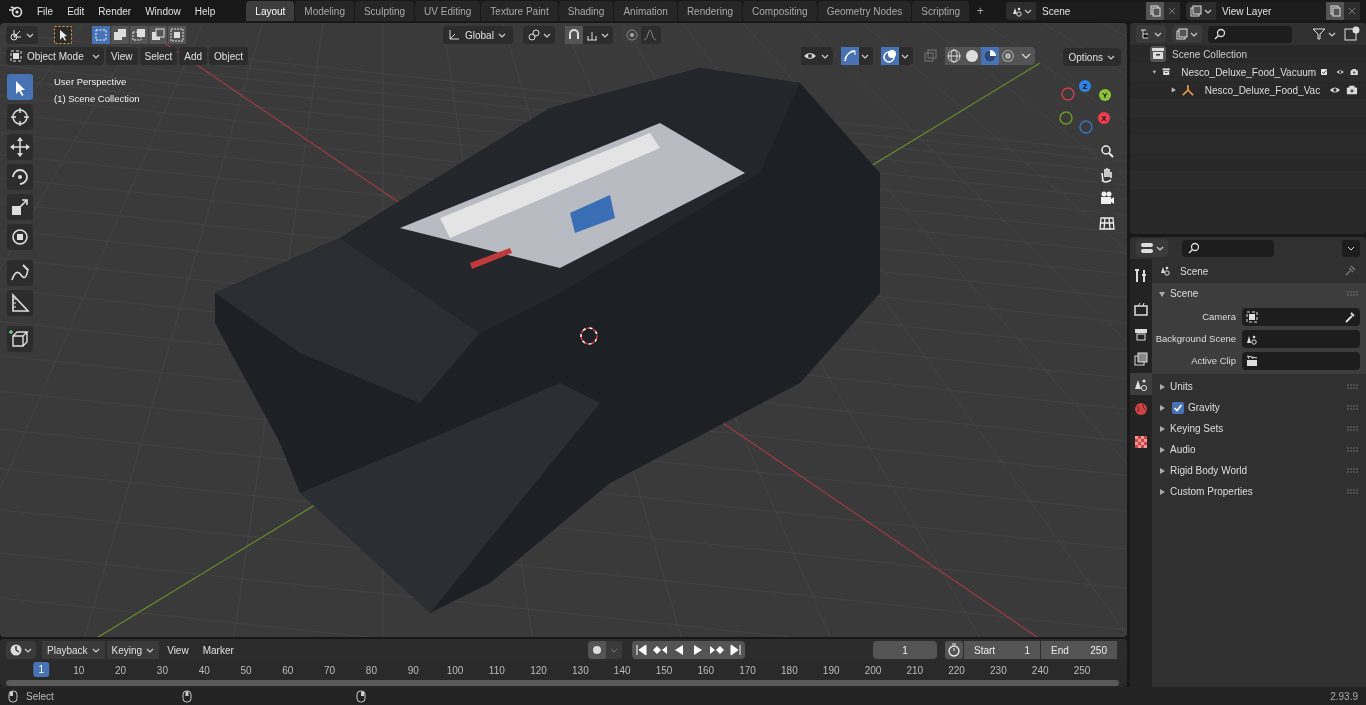 The height and width of the screenshot is (705, 1366). I want to click on blender-logo-icon, so click(16, 11).